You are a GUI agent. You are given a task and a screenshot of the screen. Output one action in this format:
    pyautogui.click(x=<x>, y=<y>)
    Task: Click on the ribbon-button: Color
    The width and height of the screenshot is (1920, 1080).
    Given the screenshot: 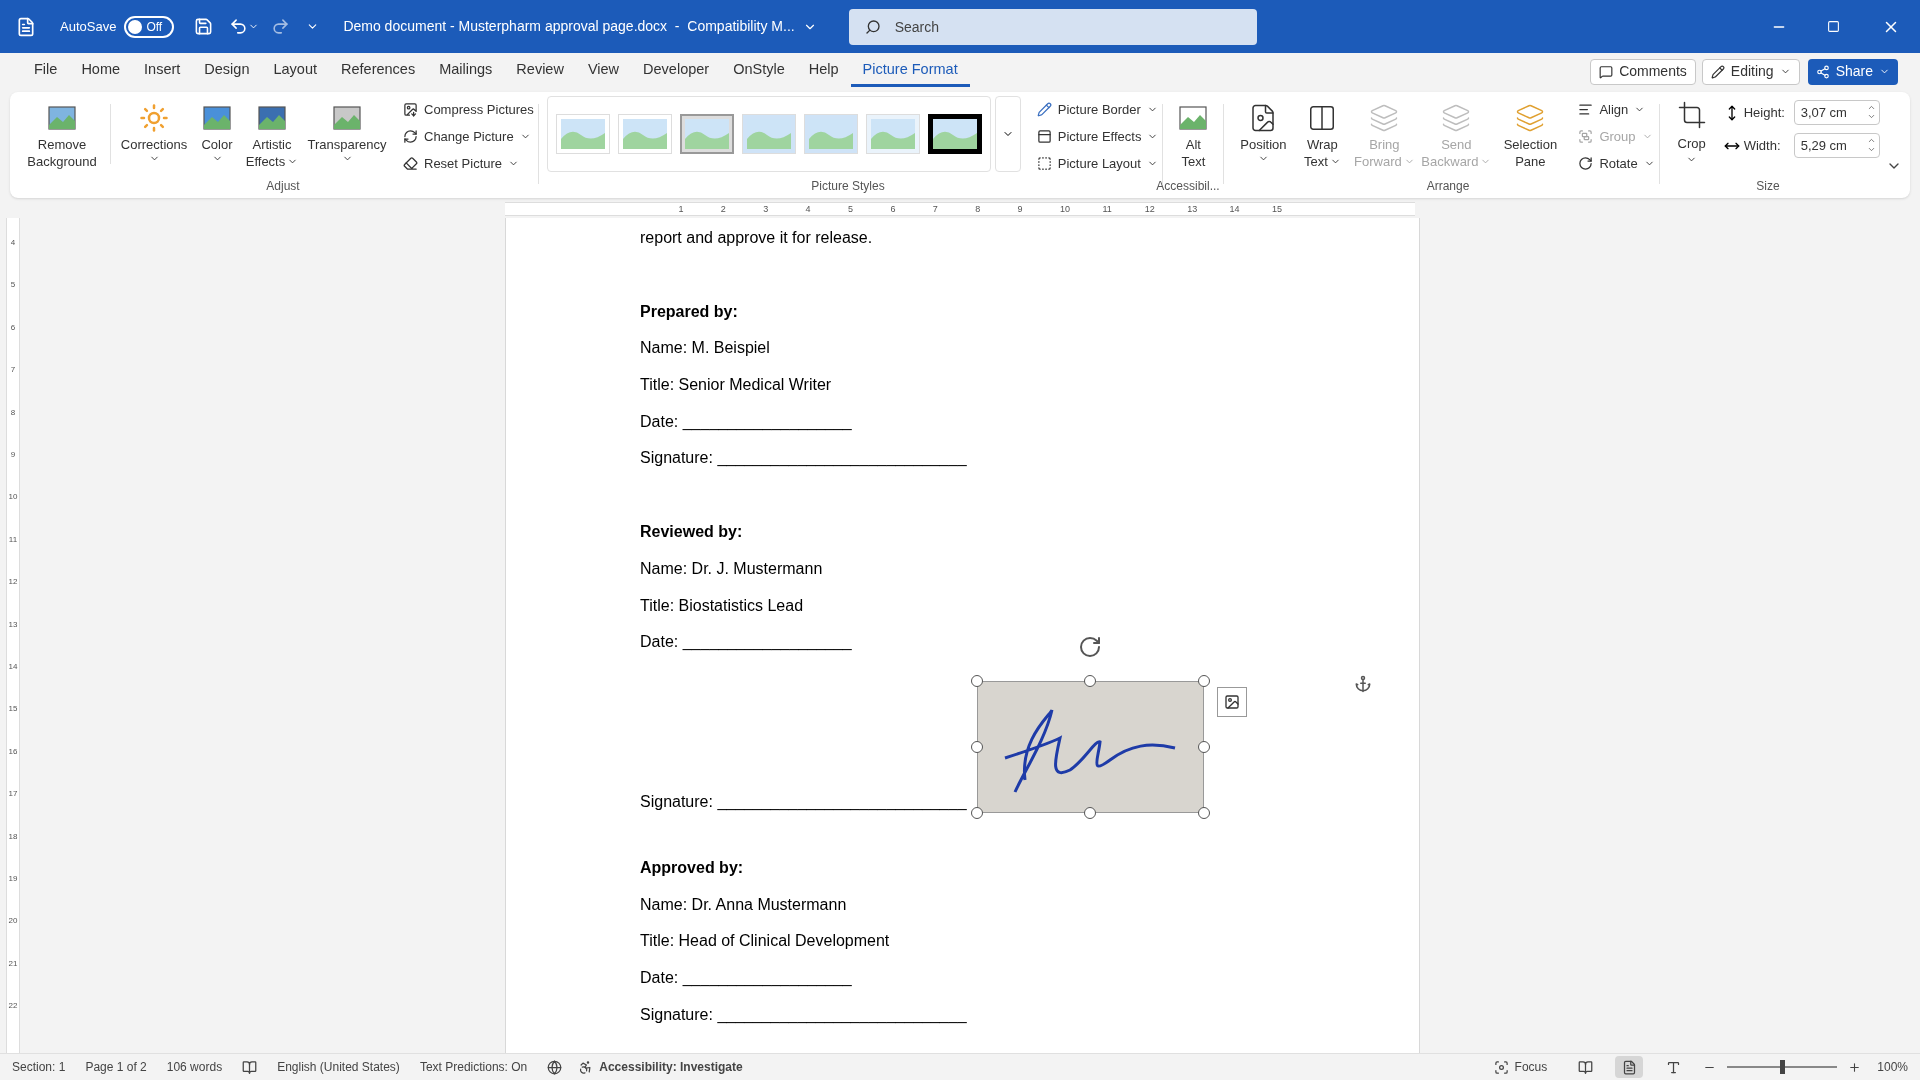 What is the action you would take?
    pyautogui.click(x=217, y=135)
    